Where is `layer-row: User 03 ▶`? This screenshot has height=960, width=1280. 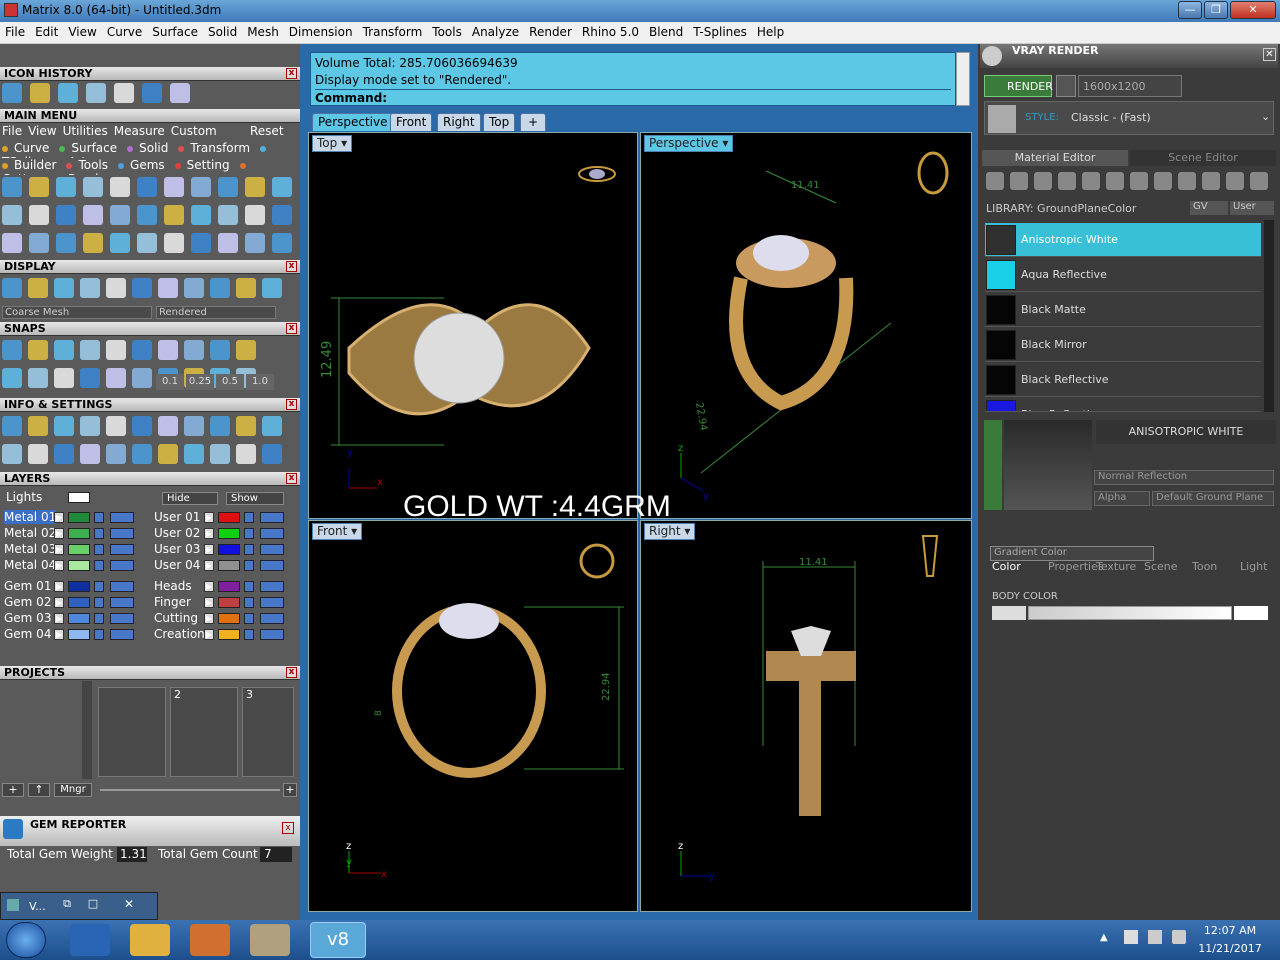 layer-row: User 03 ▶ is located at coordinates (222, 549).